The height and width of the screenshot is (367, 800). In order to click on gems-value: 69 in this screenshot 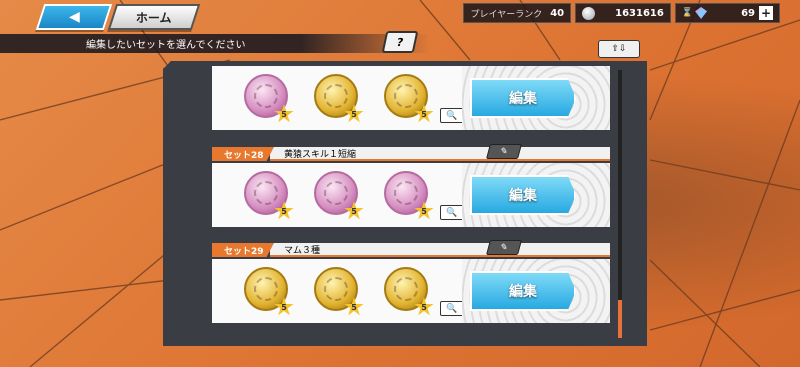, I will do `click(748, 13)`.